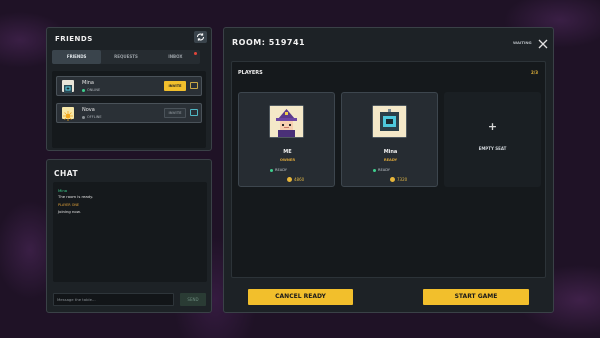 The image size is (600, 338). Describe the element at coordinates (390, 152) in the screenshot. I see `seat-player-name: Mina` at that location.